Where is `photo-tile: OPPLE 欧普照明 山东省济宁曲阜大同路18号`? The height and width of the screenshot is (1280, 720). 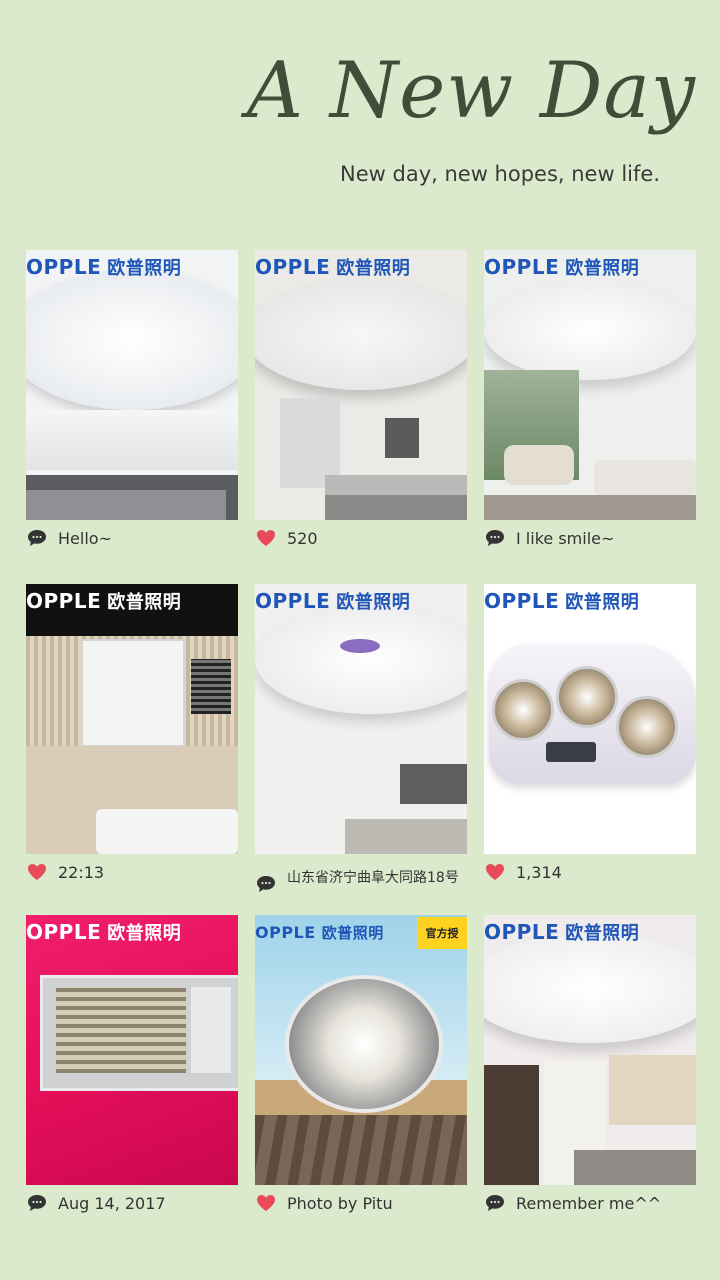 photo-tile: OPPLE 欧普照明 山东省济宁曲阜大同路18号 is located at coordinates (361, 738).